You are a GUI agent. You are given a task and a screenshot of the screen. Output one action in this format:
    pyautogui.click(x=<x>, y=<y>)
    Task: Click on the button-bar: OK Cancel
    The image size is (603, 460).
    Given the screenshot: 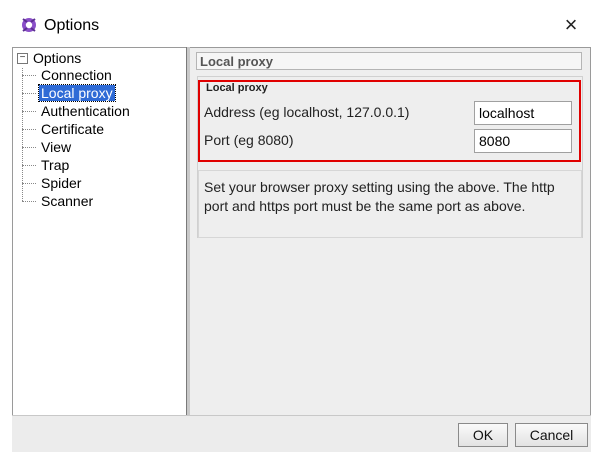 What is the action you would take?
    pyautogui.click(x=301, y=433)
    